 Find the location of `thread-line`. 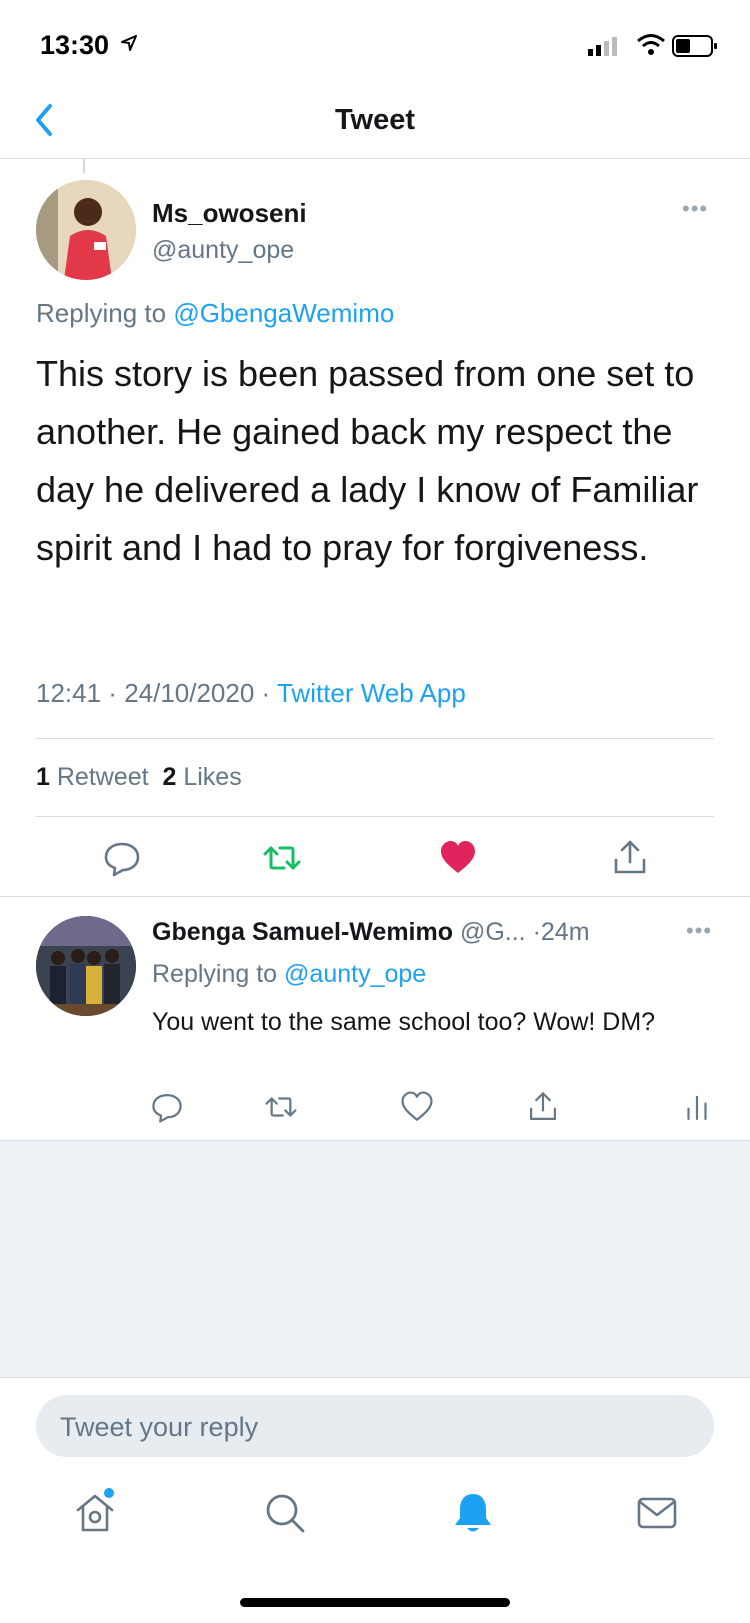

thread-line is located at coordinates (84, 166).